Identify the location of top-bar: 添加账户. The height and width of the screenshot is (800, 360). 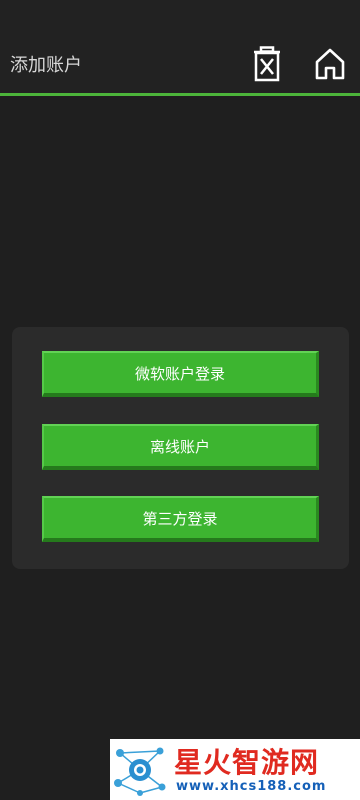
(180, 48).